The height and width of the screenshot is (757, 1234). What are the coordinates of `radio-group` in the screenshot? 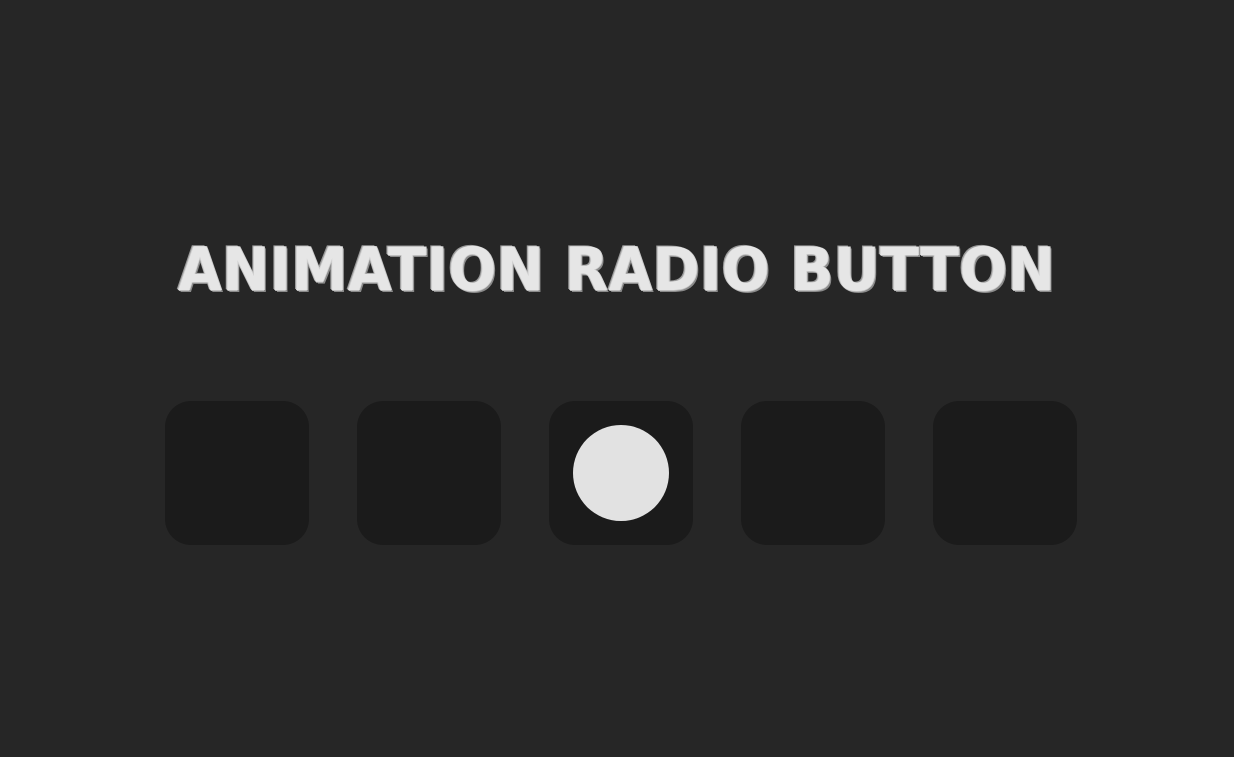 It's located at (621, 473).